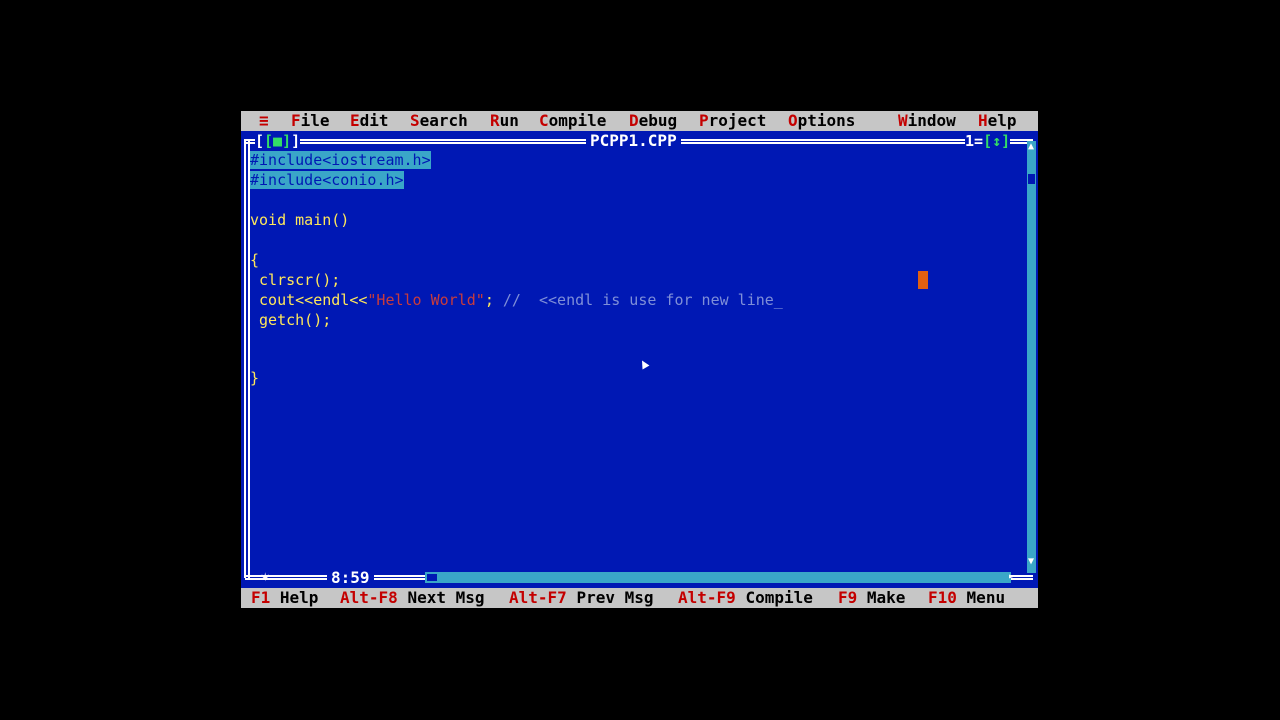  I want to click on cursor-position: 8:59, so click(350, 578).